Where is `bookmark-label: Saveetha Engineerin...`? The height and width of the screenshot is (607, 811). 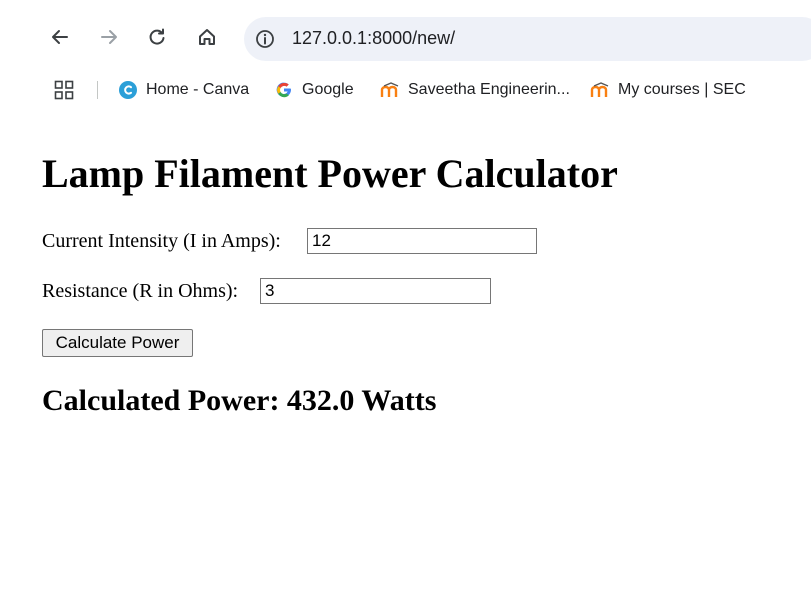
bookmark-label: Saveetha Engineerin... is located at coordinates (489, 89).